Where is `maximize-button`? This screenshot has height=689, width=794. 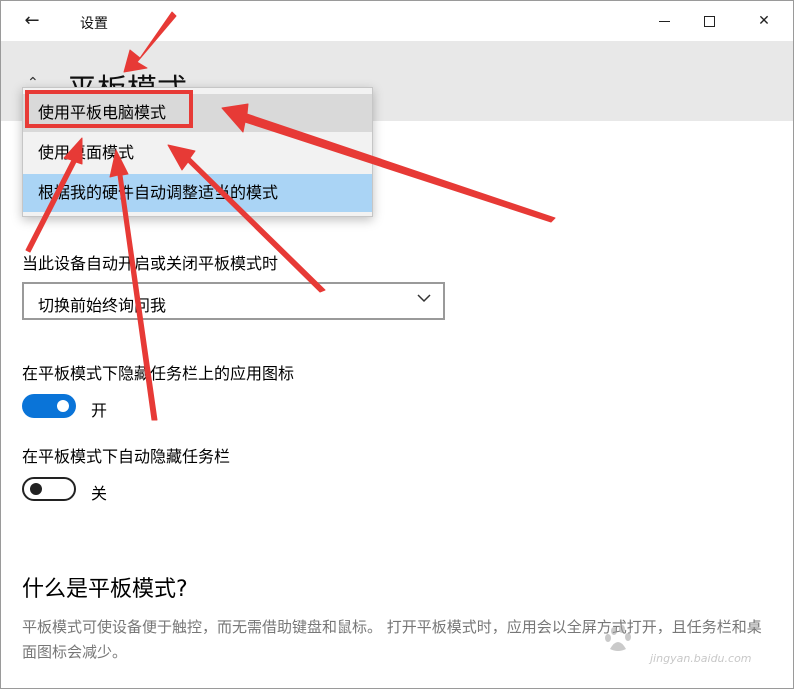
maximize-button is located at coordinates (709, 21).